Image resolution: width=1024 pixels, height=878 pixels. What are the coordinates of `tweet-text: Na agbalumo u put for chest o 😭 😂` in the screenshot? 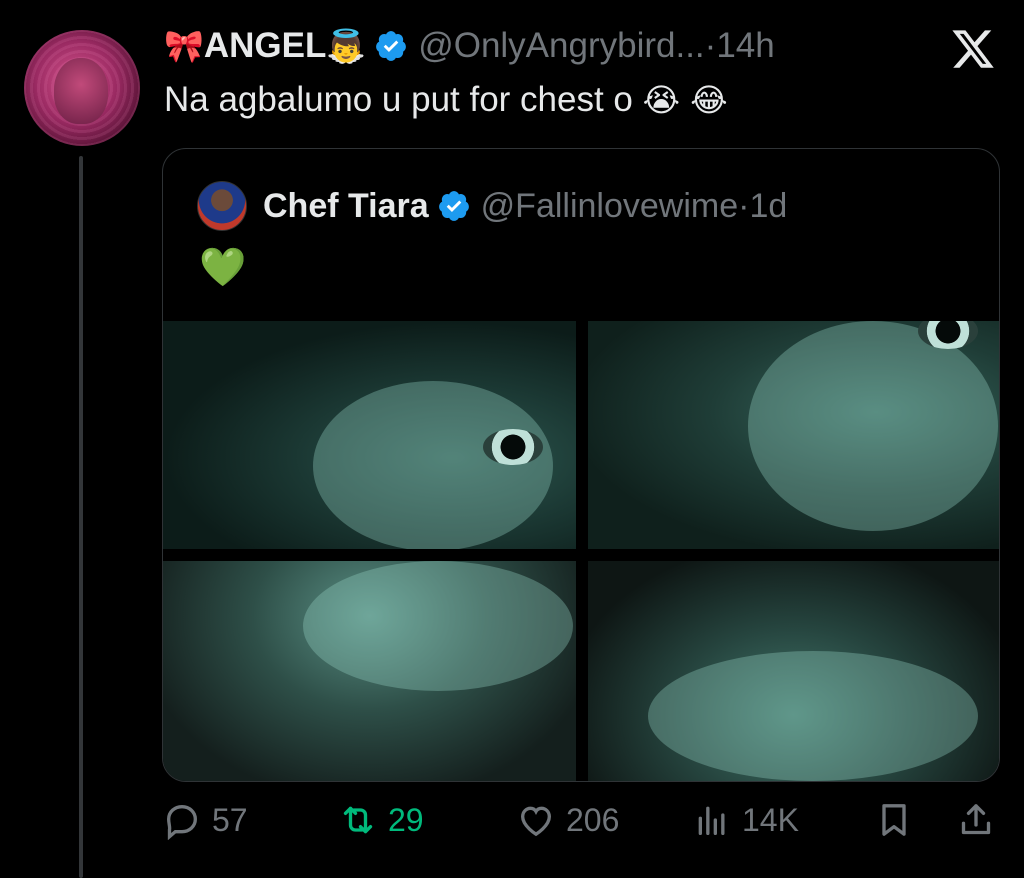 It's located at (446, 100).